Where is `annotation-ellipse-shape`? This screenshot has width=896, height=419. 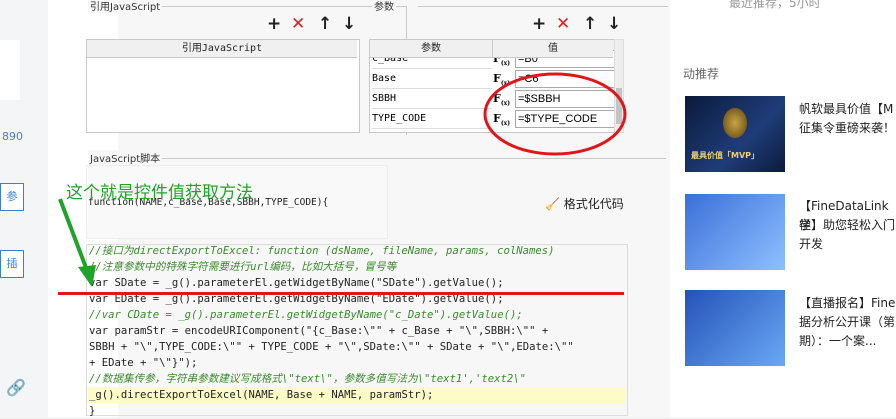 annotation-ellipse-shape is located at coordinates (555, 114).